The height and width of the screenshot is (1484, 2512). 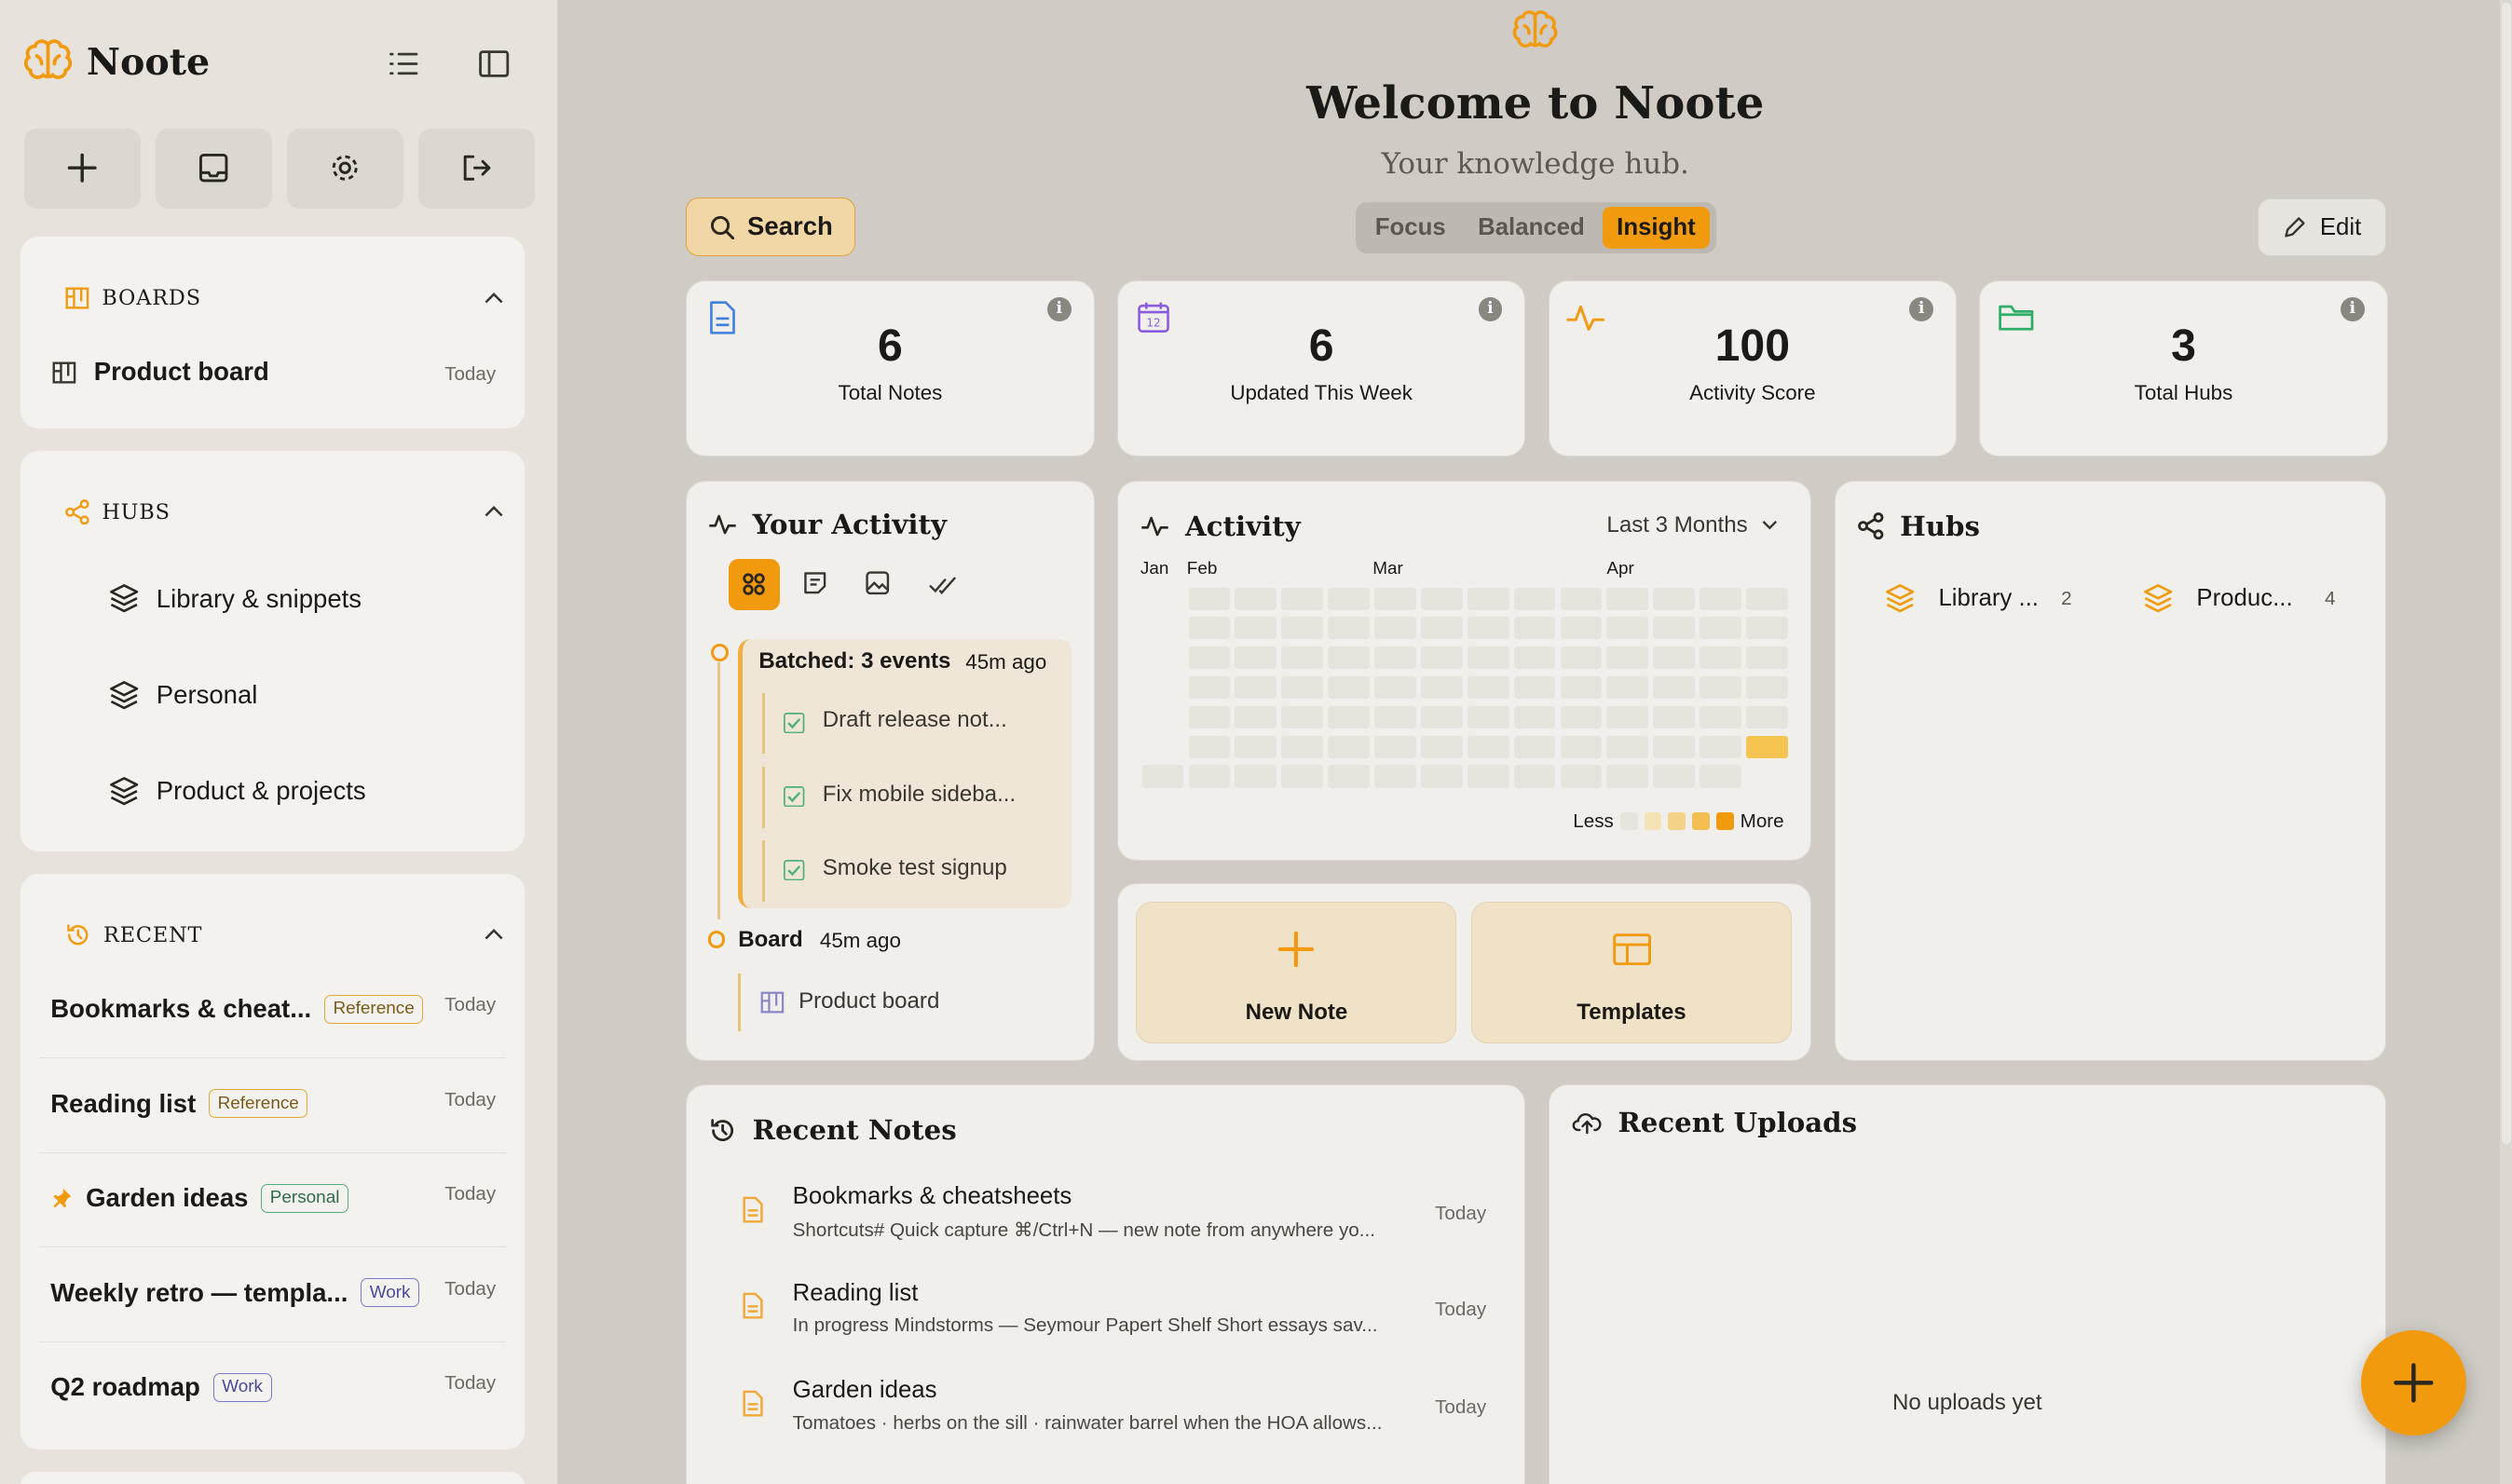 I want to click on range-select: Last 3 Months, so click(x=1693, y=525).